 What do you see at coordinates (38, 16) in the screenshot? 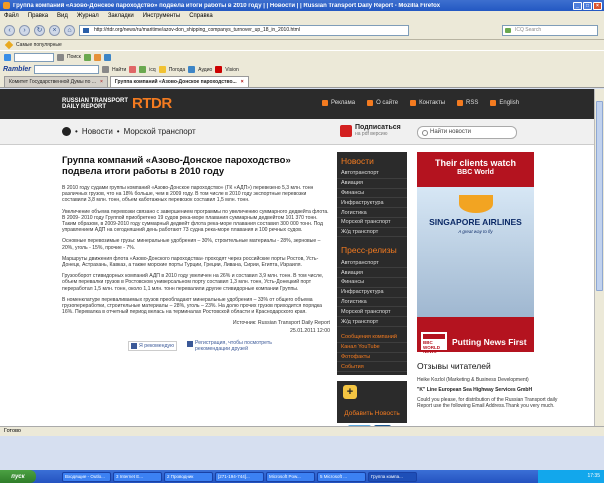
I see `menu-edit: Правка` at bounding box center [38, 16].